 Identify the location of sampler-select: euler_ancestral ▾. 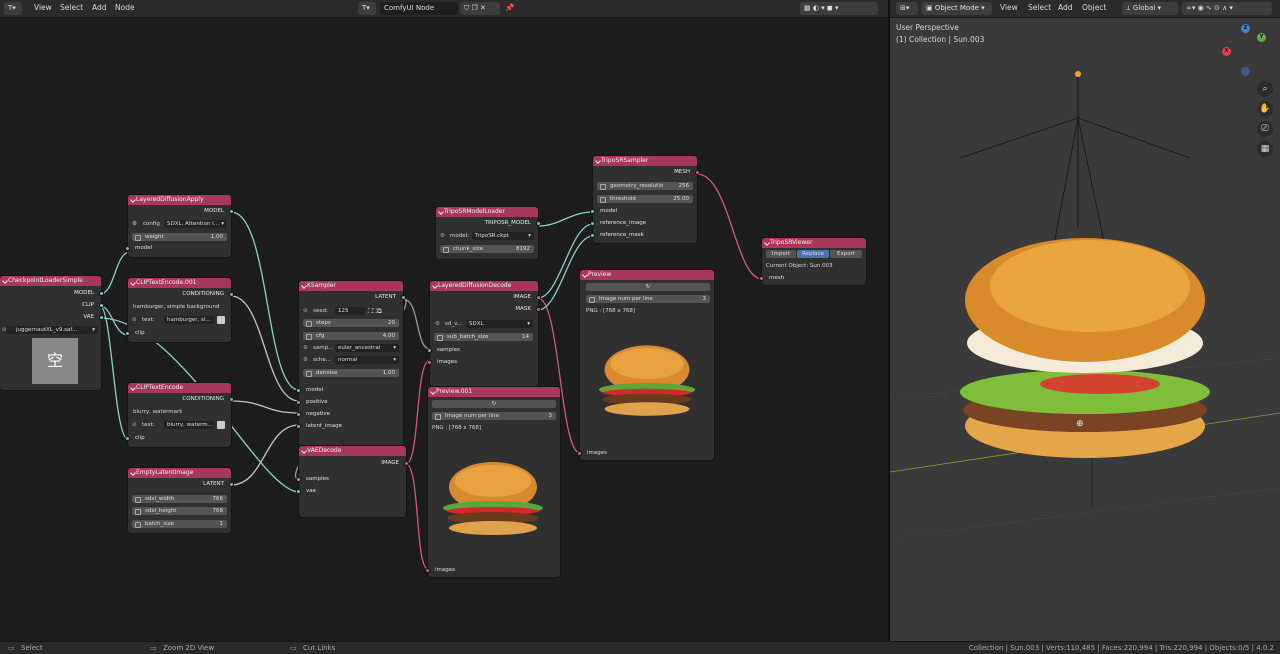
(367, 348).